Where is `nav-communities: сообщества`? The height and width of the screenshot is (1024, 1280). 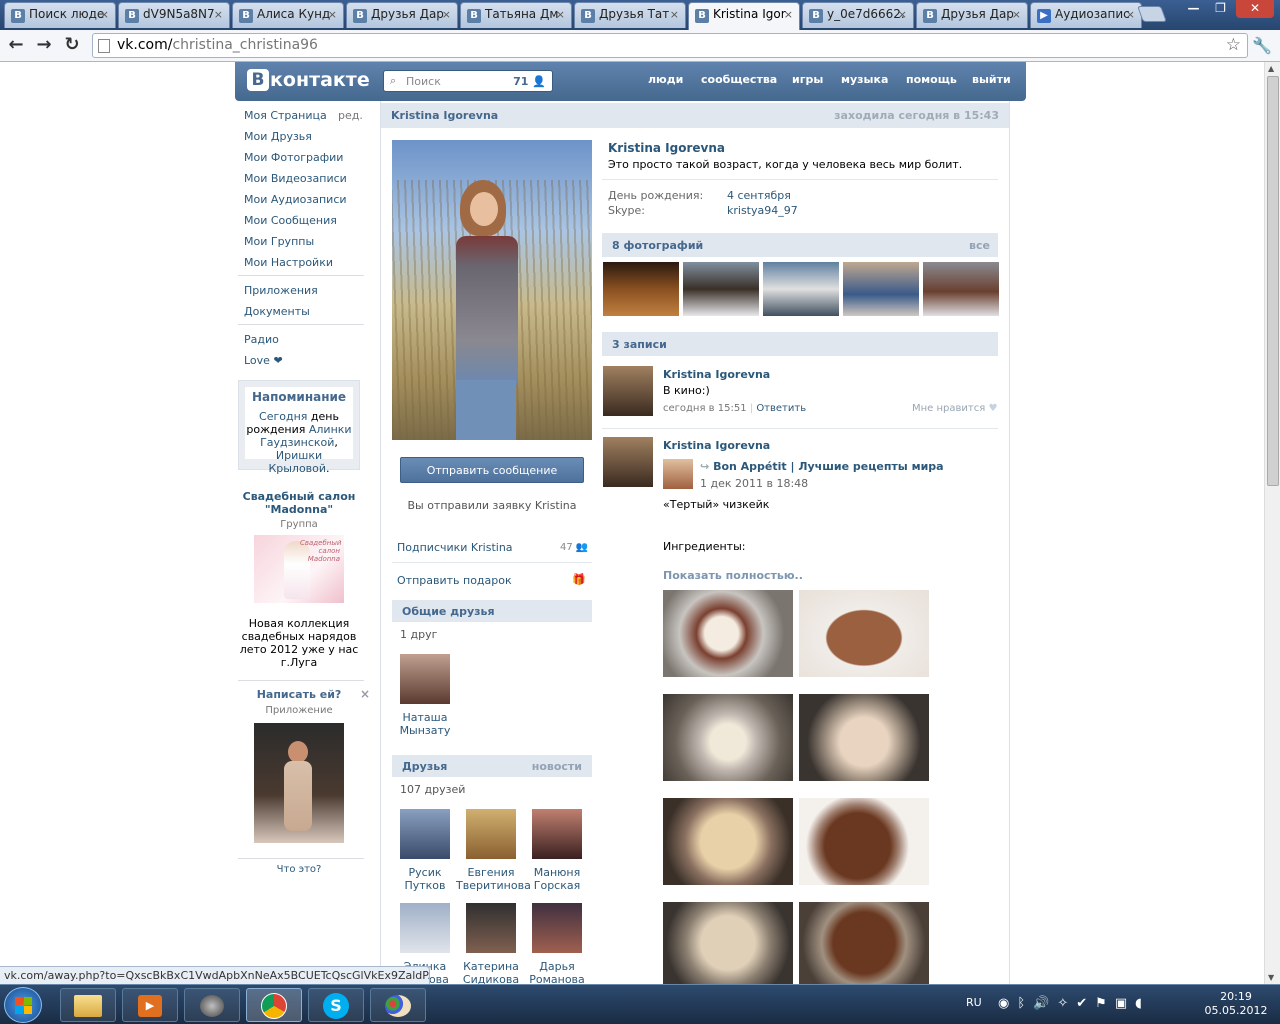 nav-communities: сообщества is located at coordinates (739, 79).